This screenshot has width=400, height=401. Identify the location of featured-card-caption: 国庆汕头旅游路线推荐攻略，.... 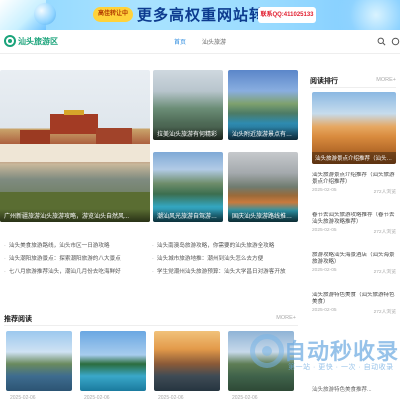
(263, 215).